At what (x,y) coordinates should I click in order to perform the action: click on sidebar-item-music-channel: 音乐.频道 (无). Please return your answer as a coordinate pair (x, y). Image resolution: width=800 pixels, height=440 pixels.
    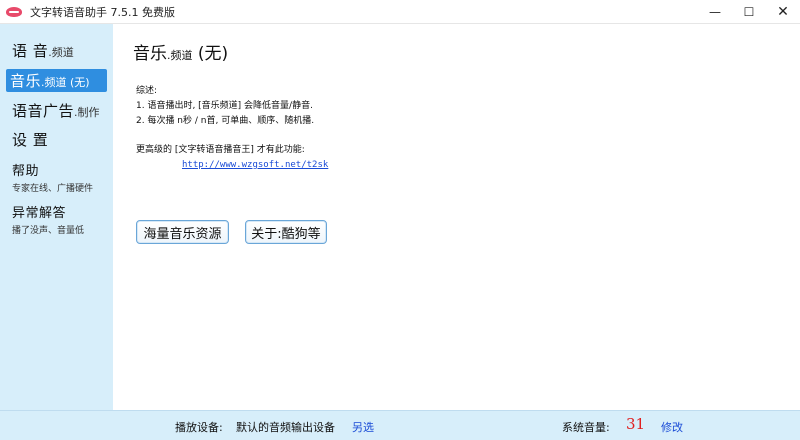
    Looking at the image, I should click on (56, 80).